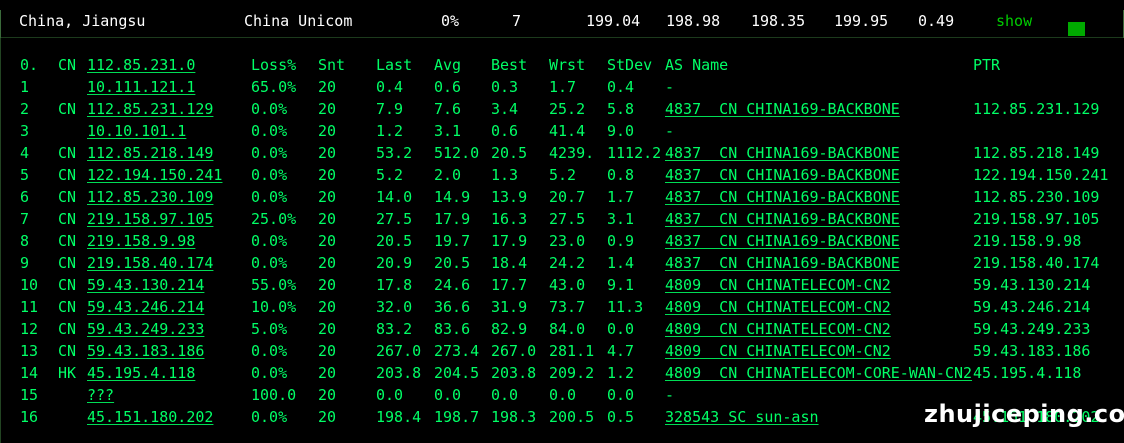  I want to click on hop-number: 4, so click(25, 153).